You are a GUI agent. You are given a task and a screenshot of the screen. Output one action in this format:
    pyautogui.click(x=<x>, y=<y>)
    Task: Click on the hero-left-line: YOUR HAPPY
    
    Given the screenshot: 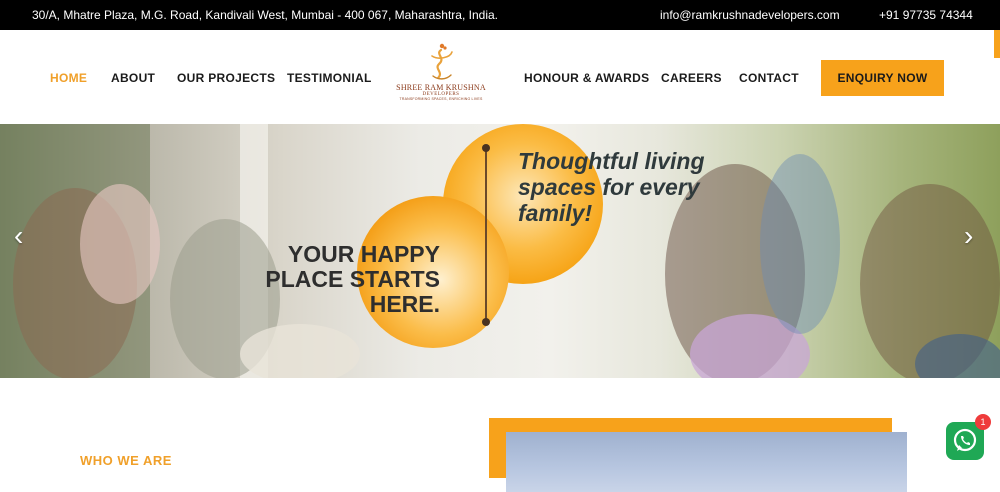 What is the action you would take?
    pyautogui.click(x=363, y=254)
    